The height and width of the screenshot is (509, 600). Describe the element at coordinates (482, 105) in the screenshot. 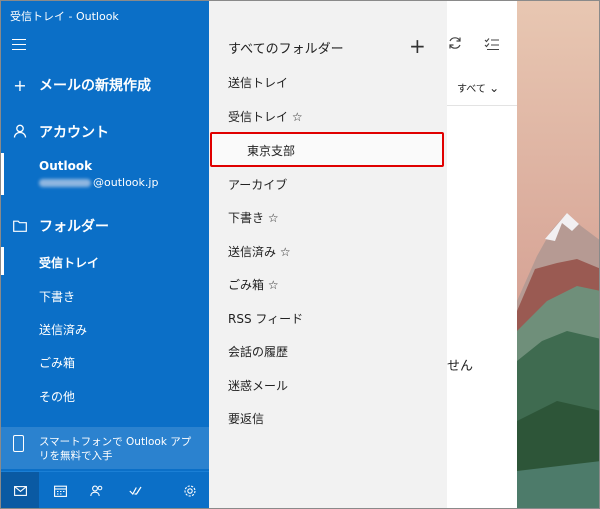

I see `list-divider` at that location.